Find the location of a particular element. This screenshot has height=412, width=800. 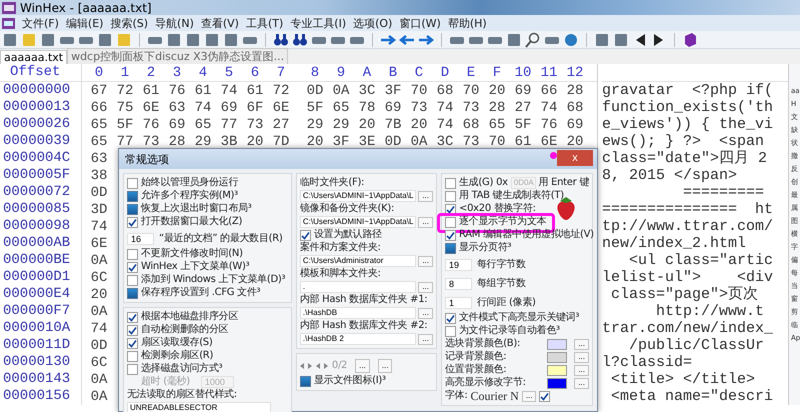

field-label: 内部 Hash 数据库文件夹 #2: is located at coordinates (364, 326).